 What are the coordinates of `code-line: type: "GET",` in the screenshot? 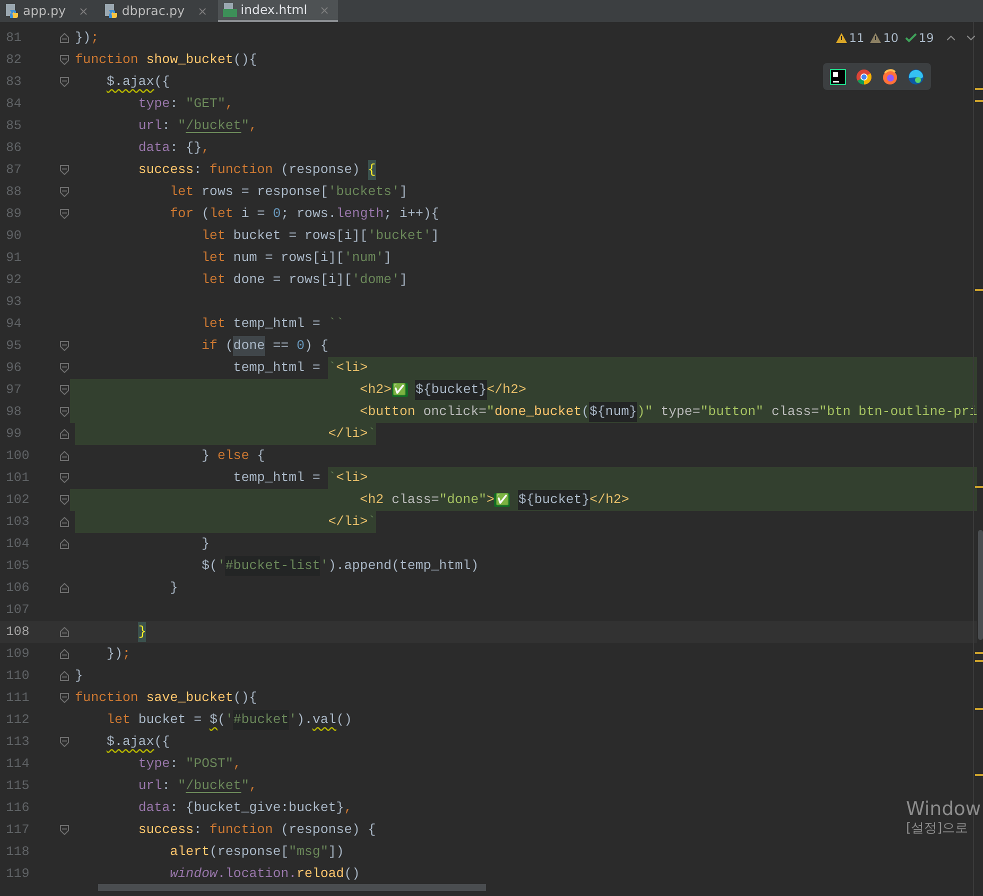 It's located at (185, 104).